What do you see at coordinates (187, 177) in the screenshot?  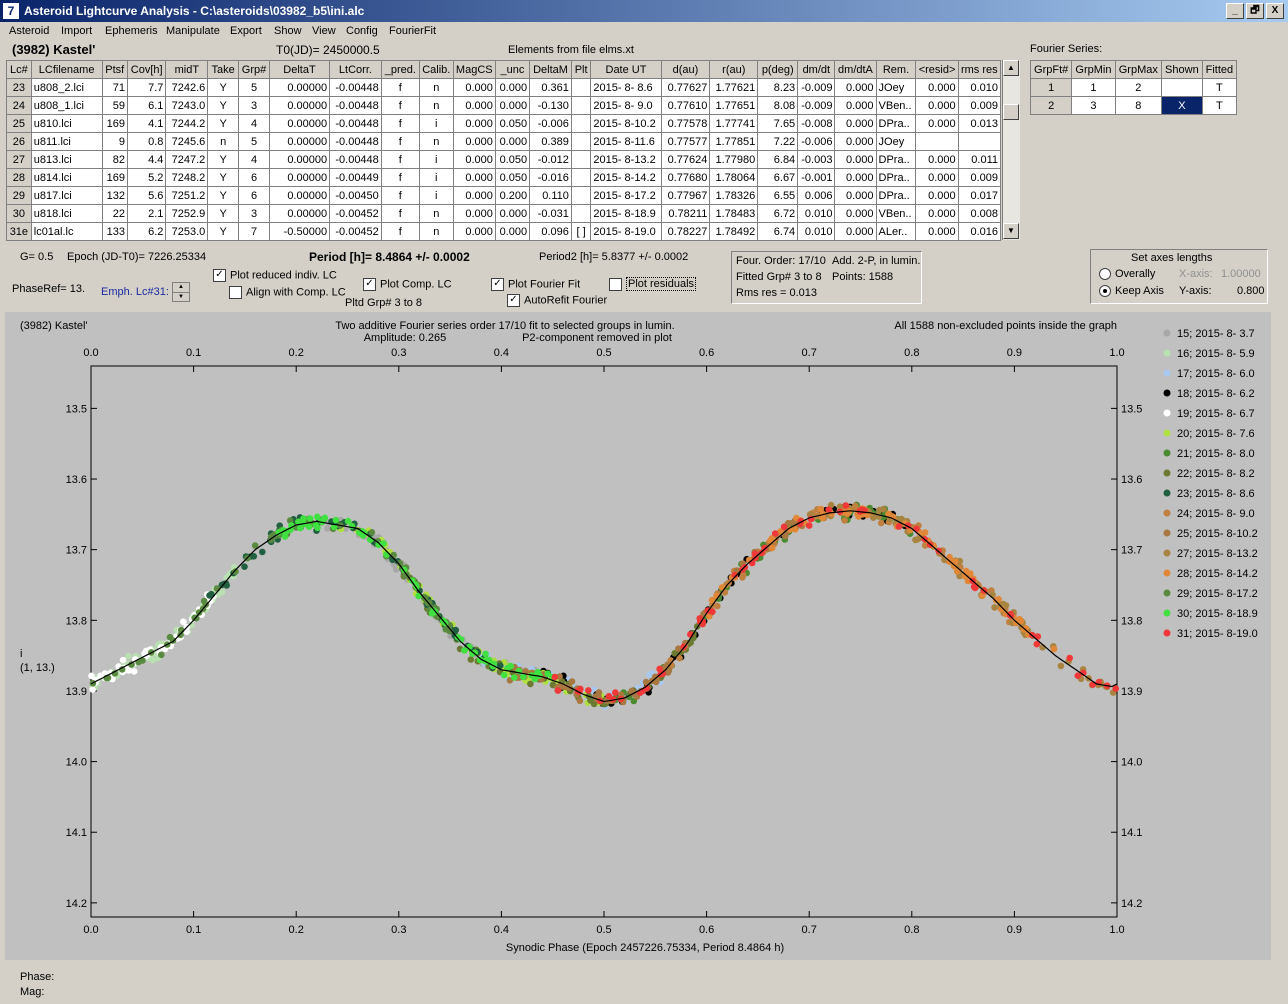 I see `table-cell: 7248.2` at bounding box center [187, 177].